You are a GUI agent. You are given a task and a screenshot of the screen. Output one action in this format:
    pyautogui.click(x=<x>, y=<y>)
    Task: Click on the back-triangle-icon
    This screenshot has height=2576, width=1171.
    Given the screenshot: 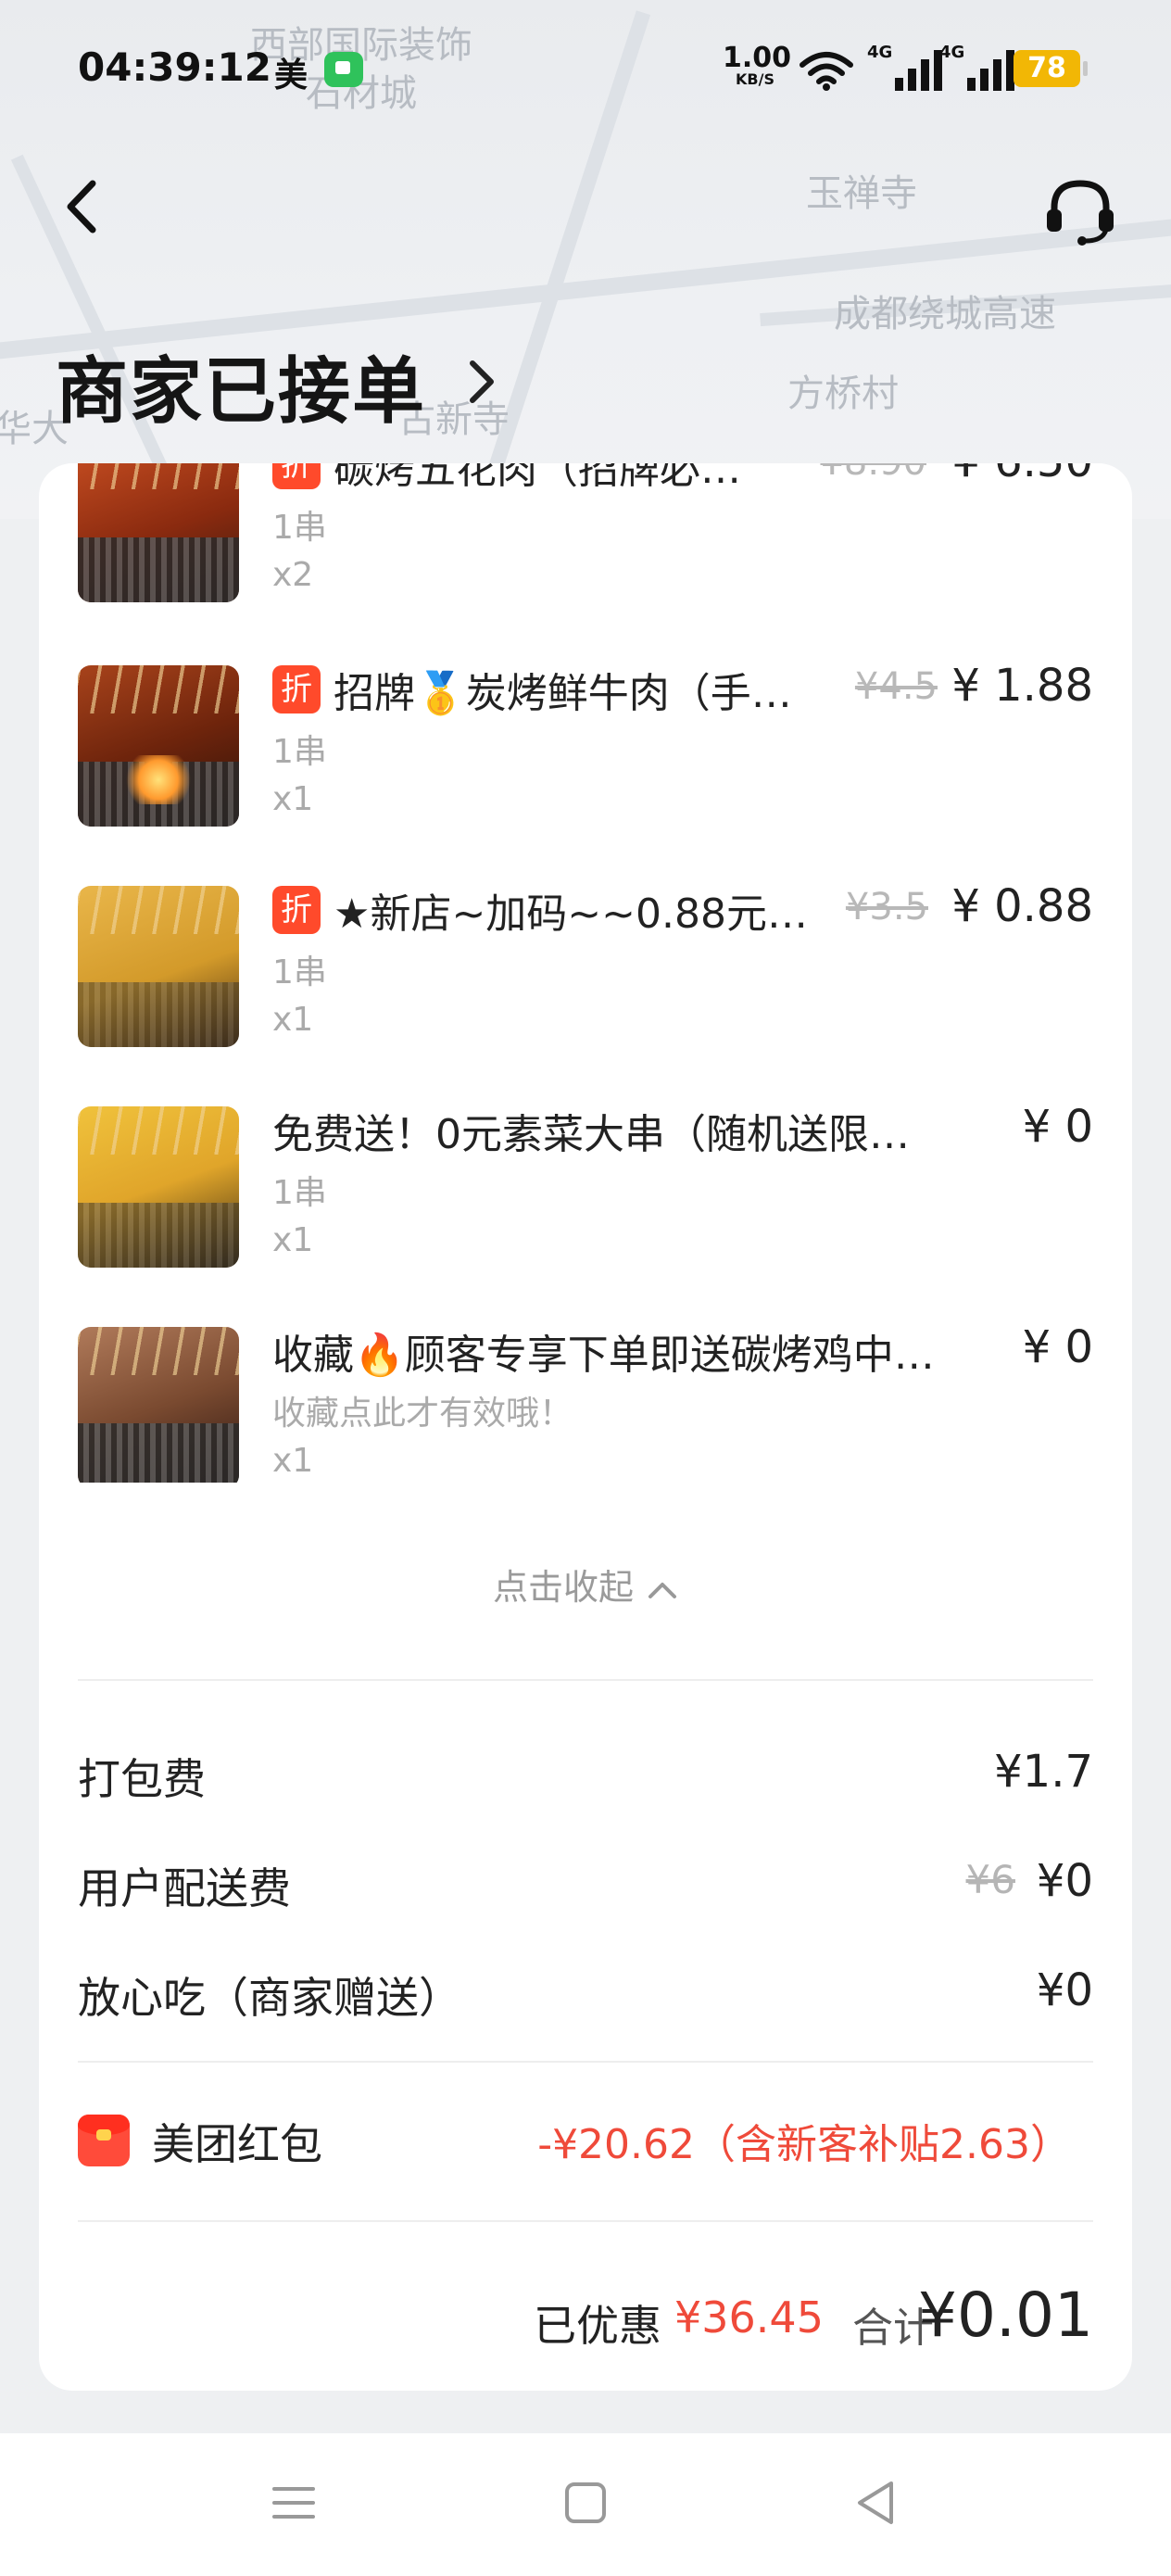 What is the action you would take?
    pyautogui.click(x=876, y=2502)
    